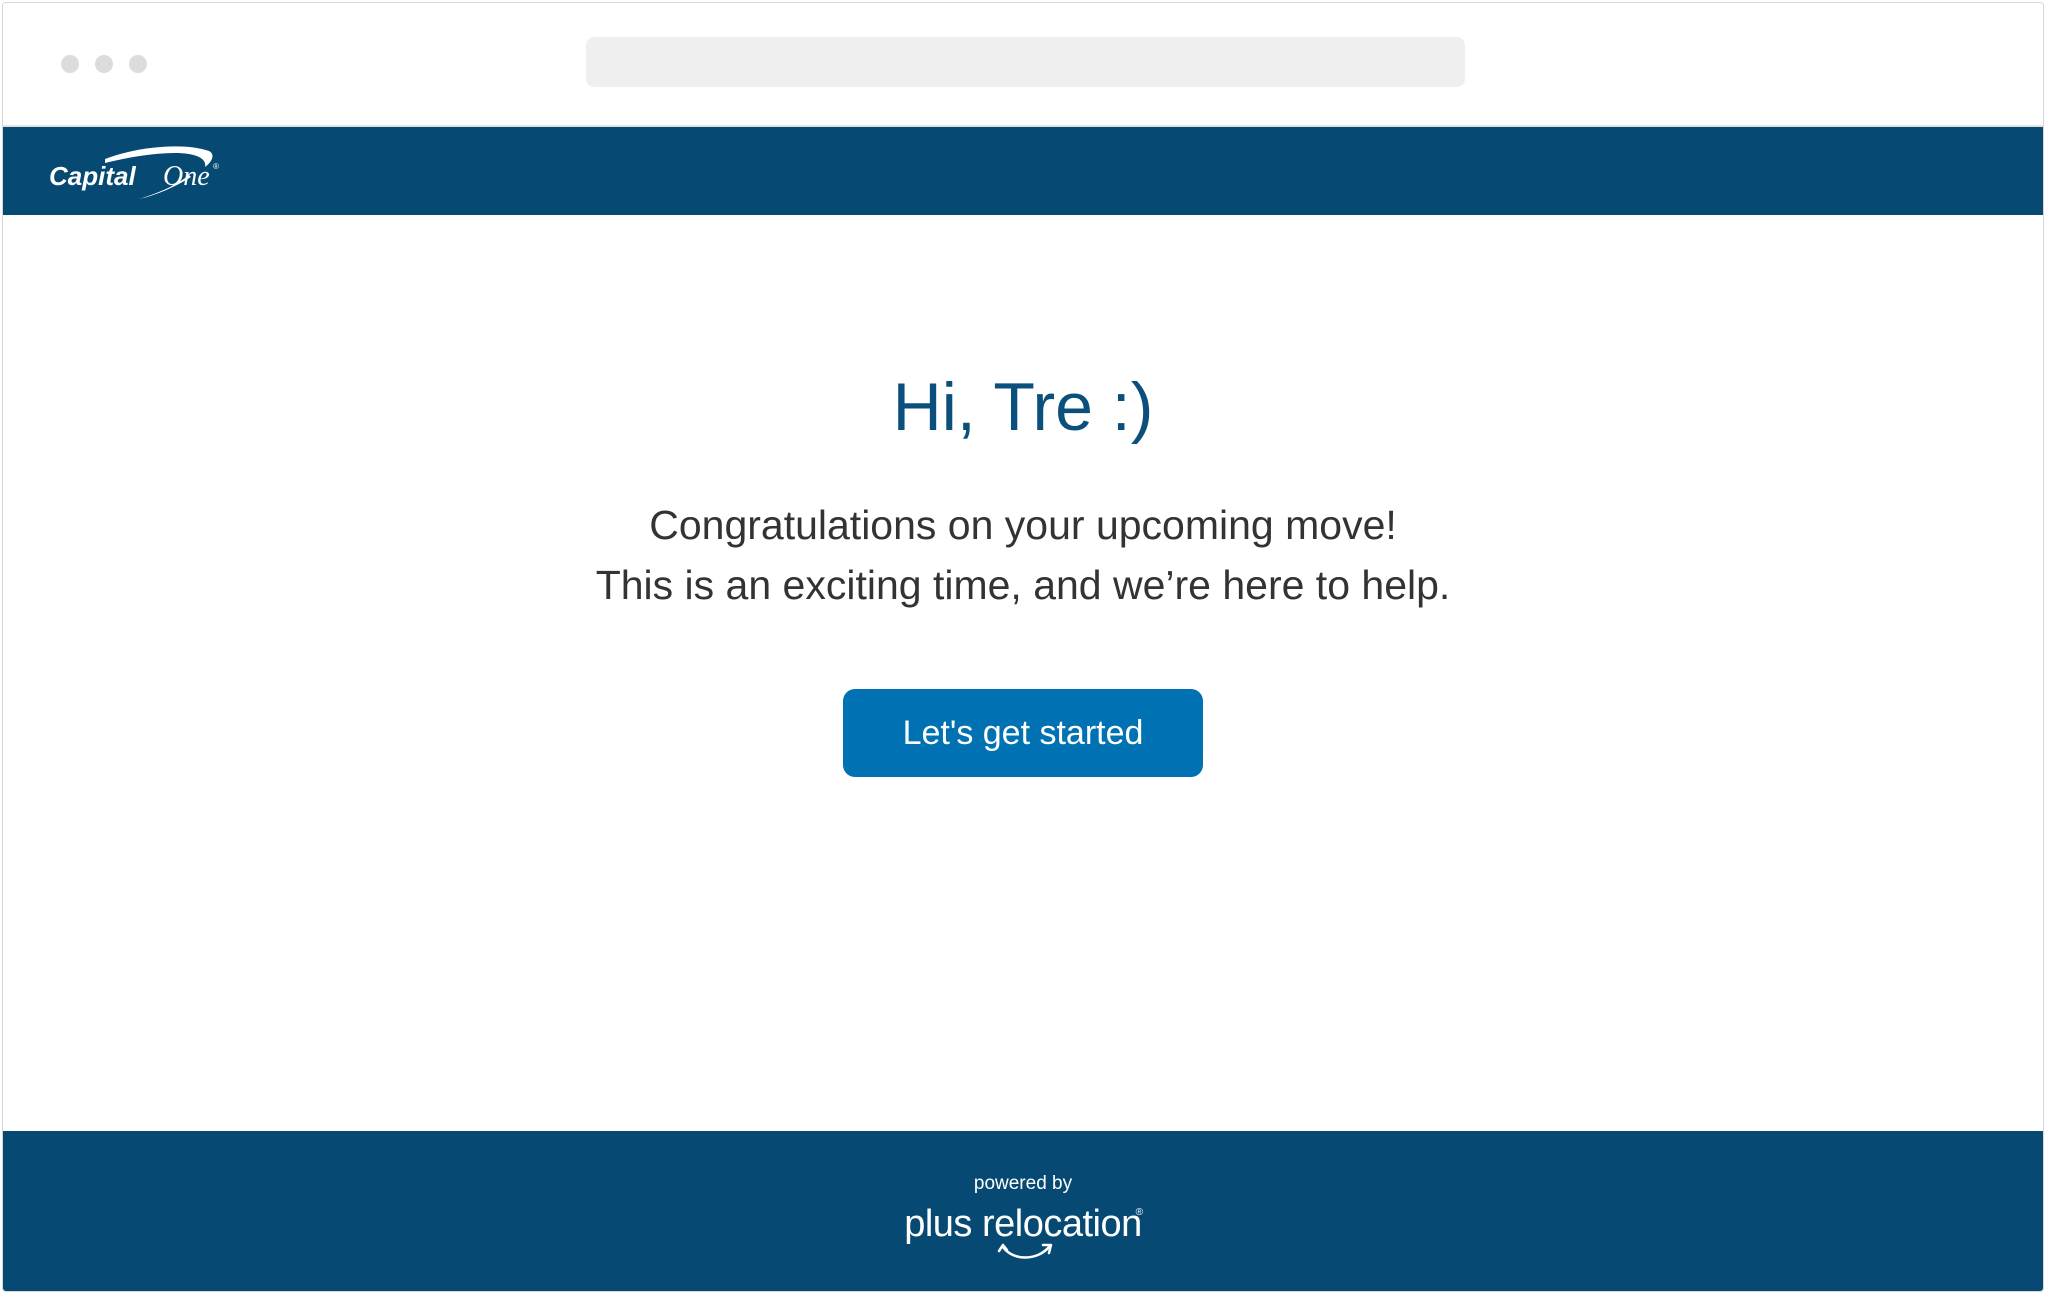  I want to click on capital-one-logo: Capital One ®, so click(135, 171).